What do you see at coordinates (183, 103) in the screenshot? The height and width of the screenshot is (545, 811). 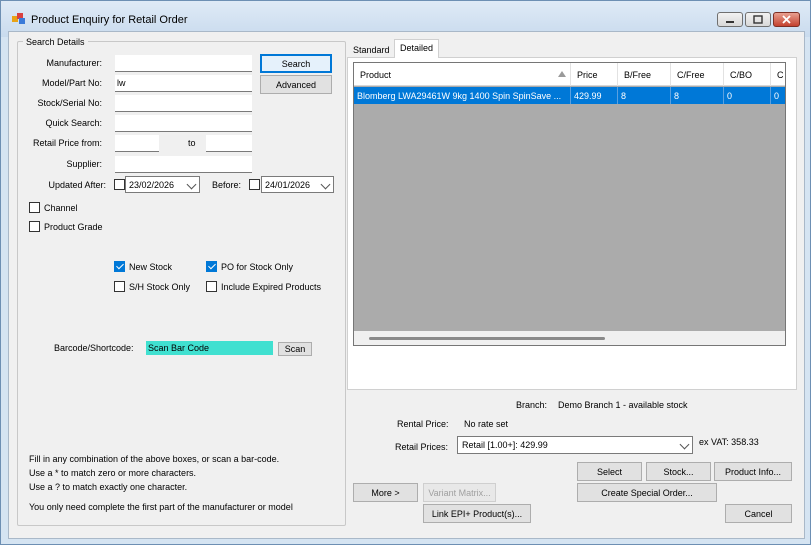 I see `stock-serial-field` at bounding box center [183, 103].